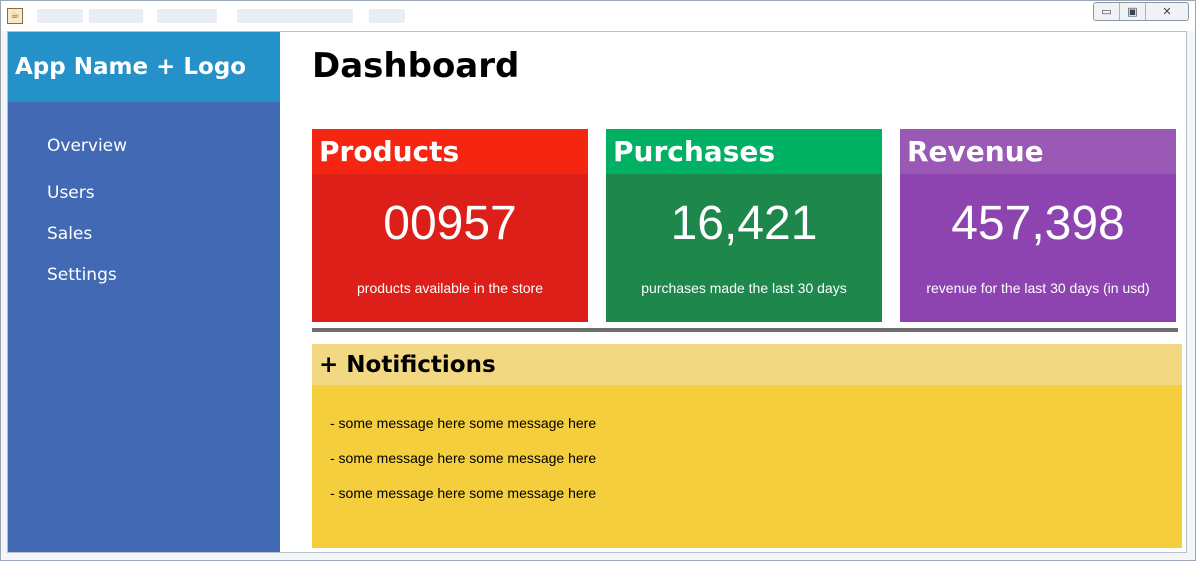 Image resolution: width=1196 pixels, height=561 pixels. Describe the element at coordinates (144, 244) in the screenshot. I see `sidebar-item-sales: Sales` at that location.